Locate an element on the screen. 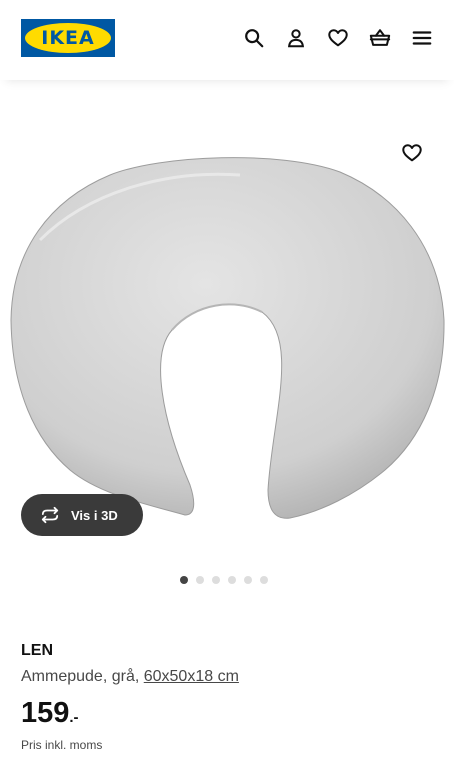  price-integer: 159 is located at coordinates (45, 713).